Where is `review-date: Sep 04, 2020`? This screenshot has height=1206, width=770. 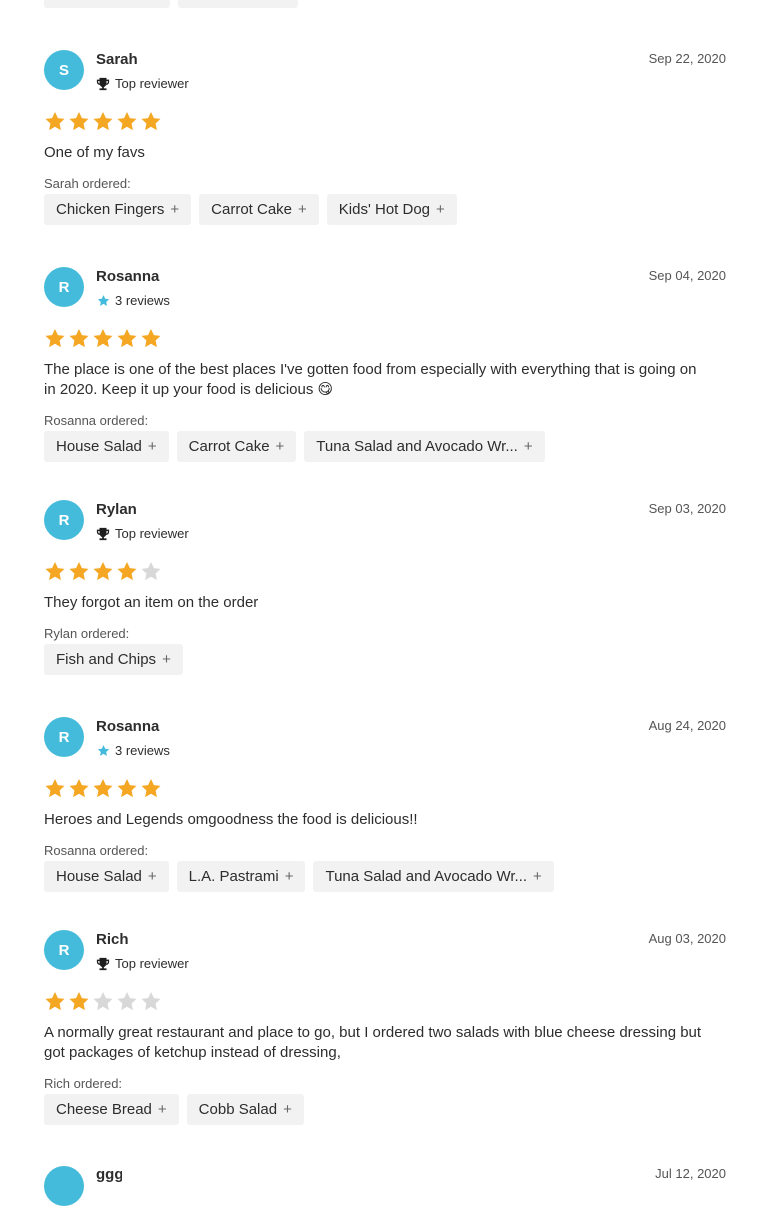
review-date: Sep 04, 2020 is located at coordinates (687, 275).